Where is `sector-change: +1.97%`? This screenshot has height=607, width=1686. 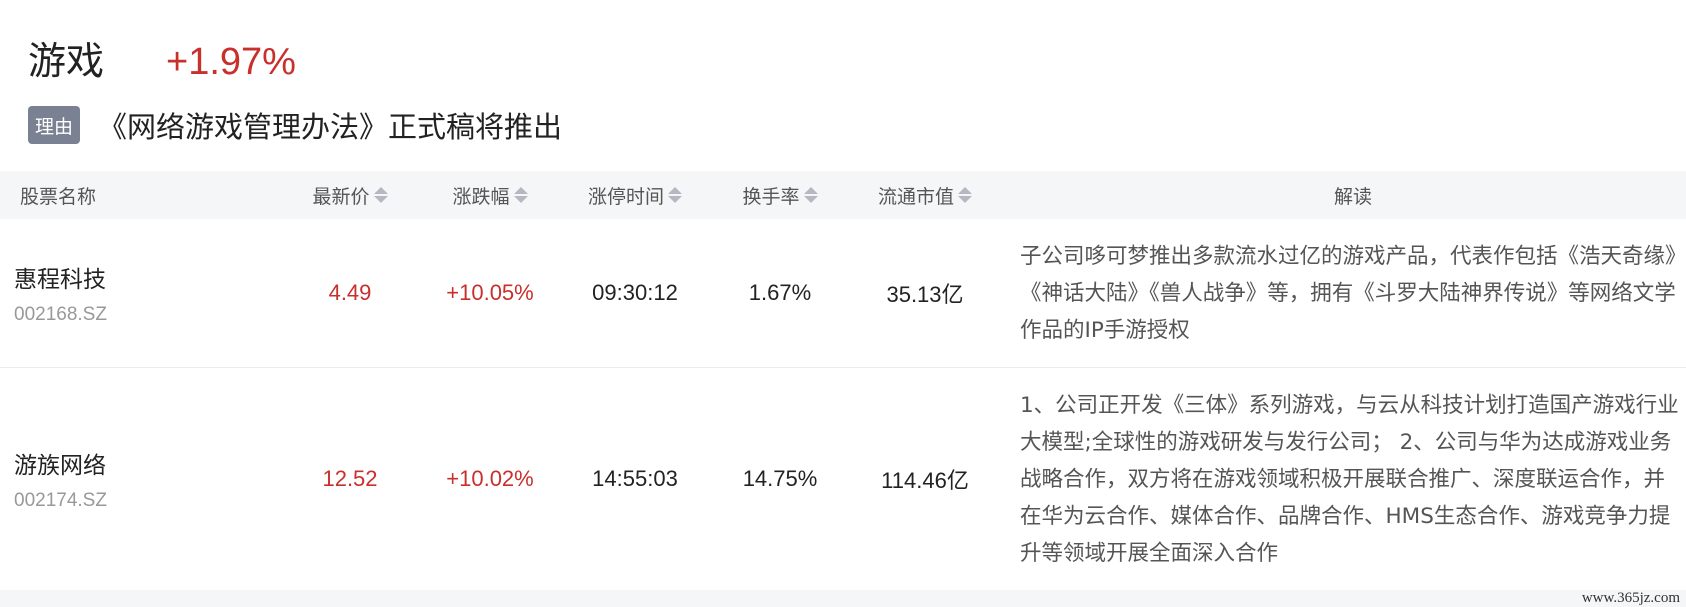 sector-change: +1.97% is located at coordinates (231, 62).